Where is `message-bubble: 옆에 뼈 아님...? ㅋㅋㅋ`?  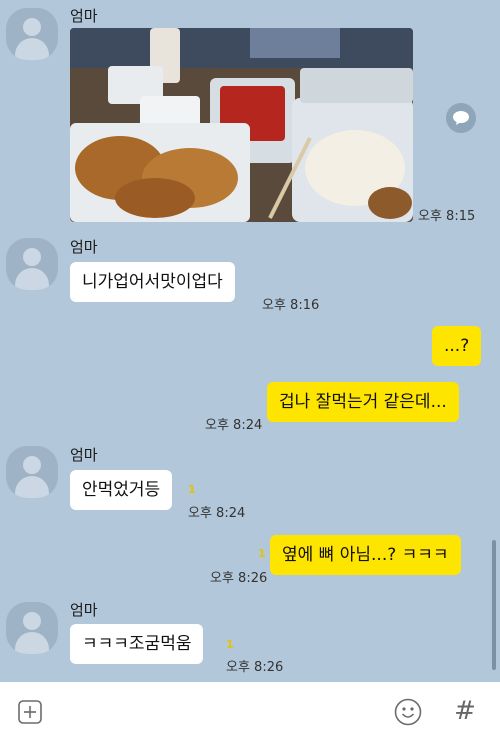 message-bubble: 옆에 뼈 아님...? ㅋㅋㅋ is located at coordinates (365, 555).